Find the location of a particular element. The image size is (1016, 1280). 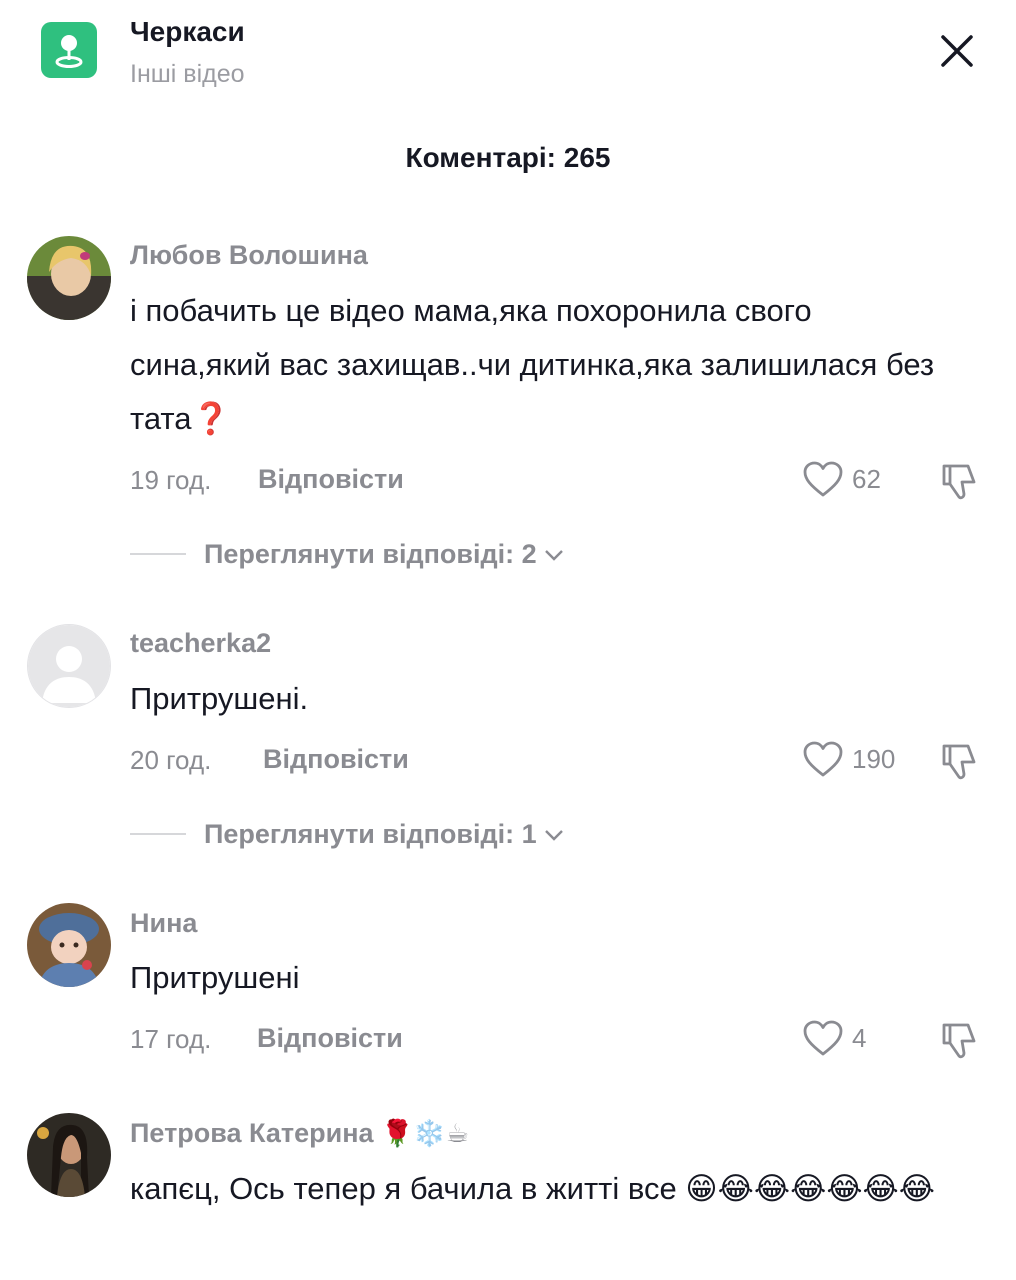

like-count: 62 is located at coordinates (866, 479).